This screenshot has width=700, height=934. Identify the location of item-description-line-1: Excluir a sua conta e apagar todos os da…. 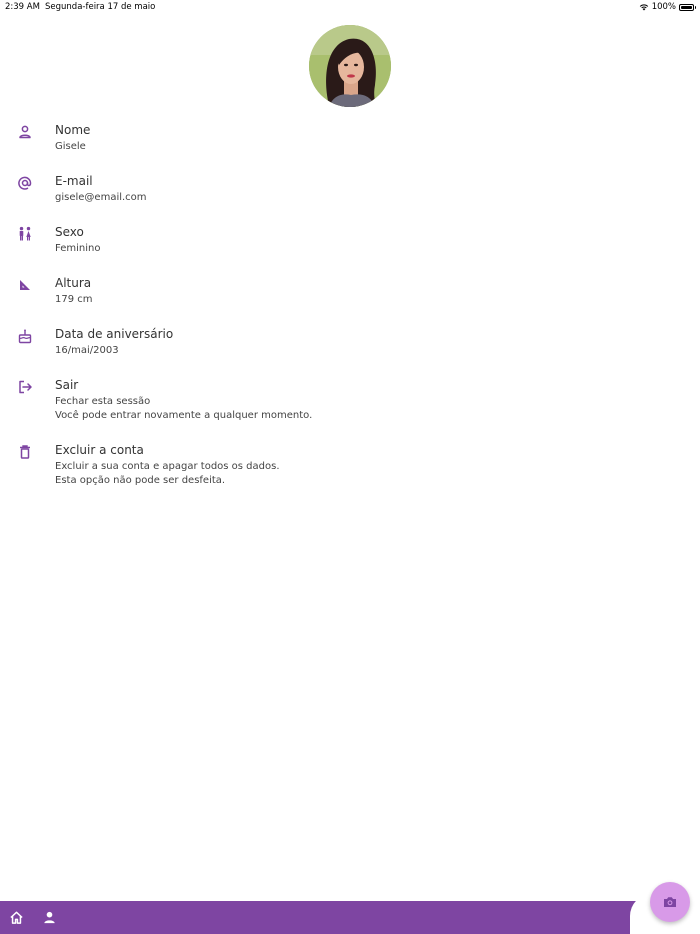
(167, 466).